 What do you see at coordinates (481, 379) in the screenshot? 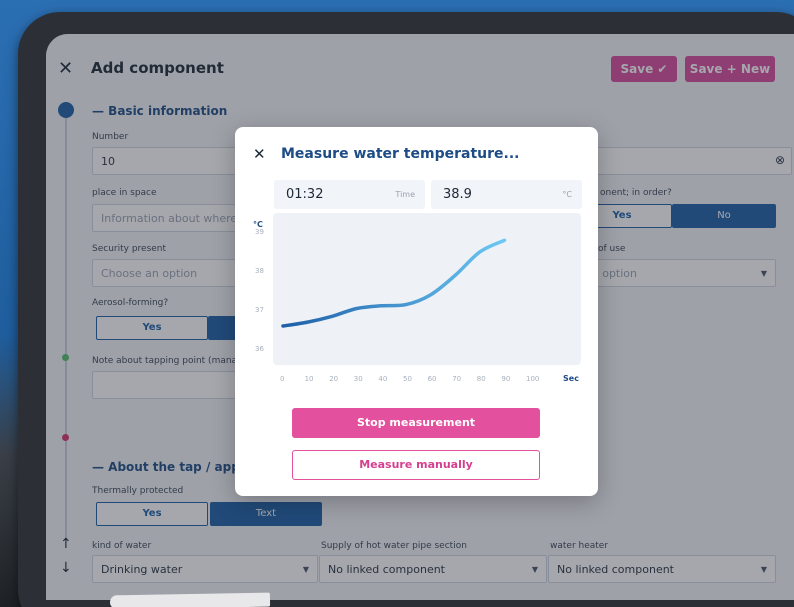
I see `x-tick-label: 80` at bounding box center [481, 379].